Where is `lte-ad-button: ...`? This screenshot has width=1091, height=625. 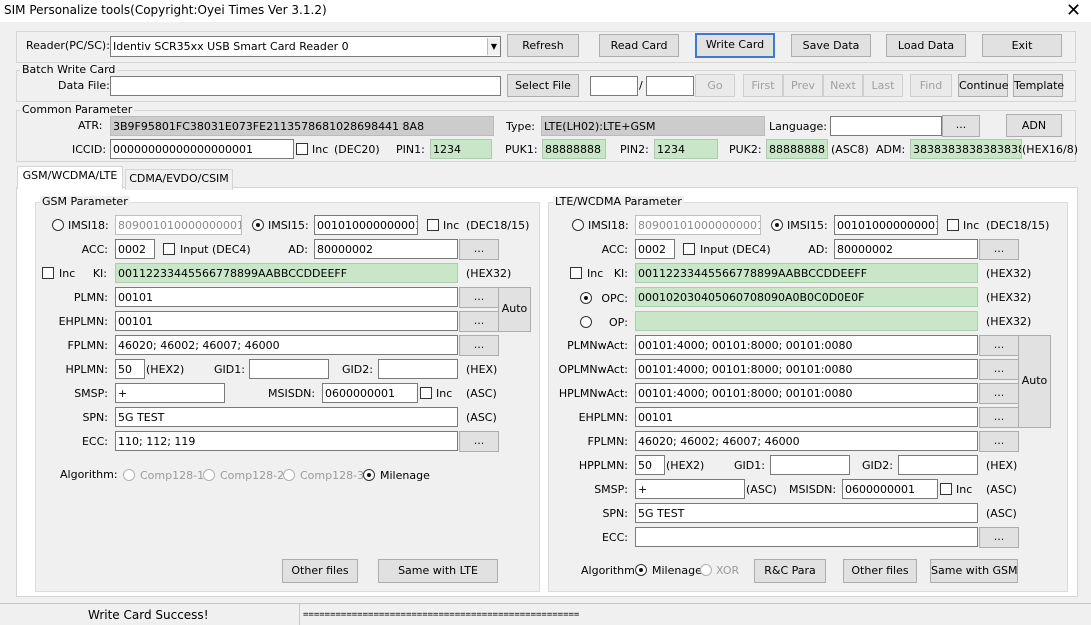
lte-ad-button: ... is located at coordinates (999, 249).